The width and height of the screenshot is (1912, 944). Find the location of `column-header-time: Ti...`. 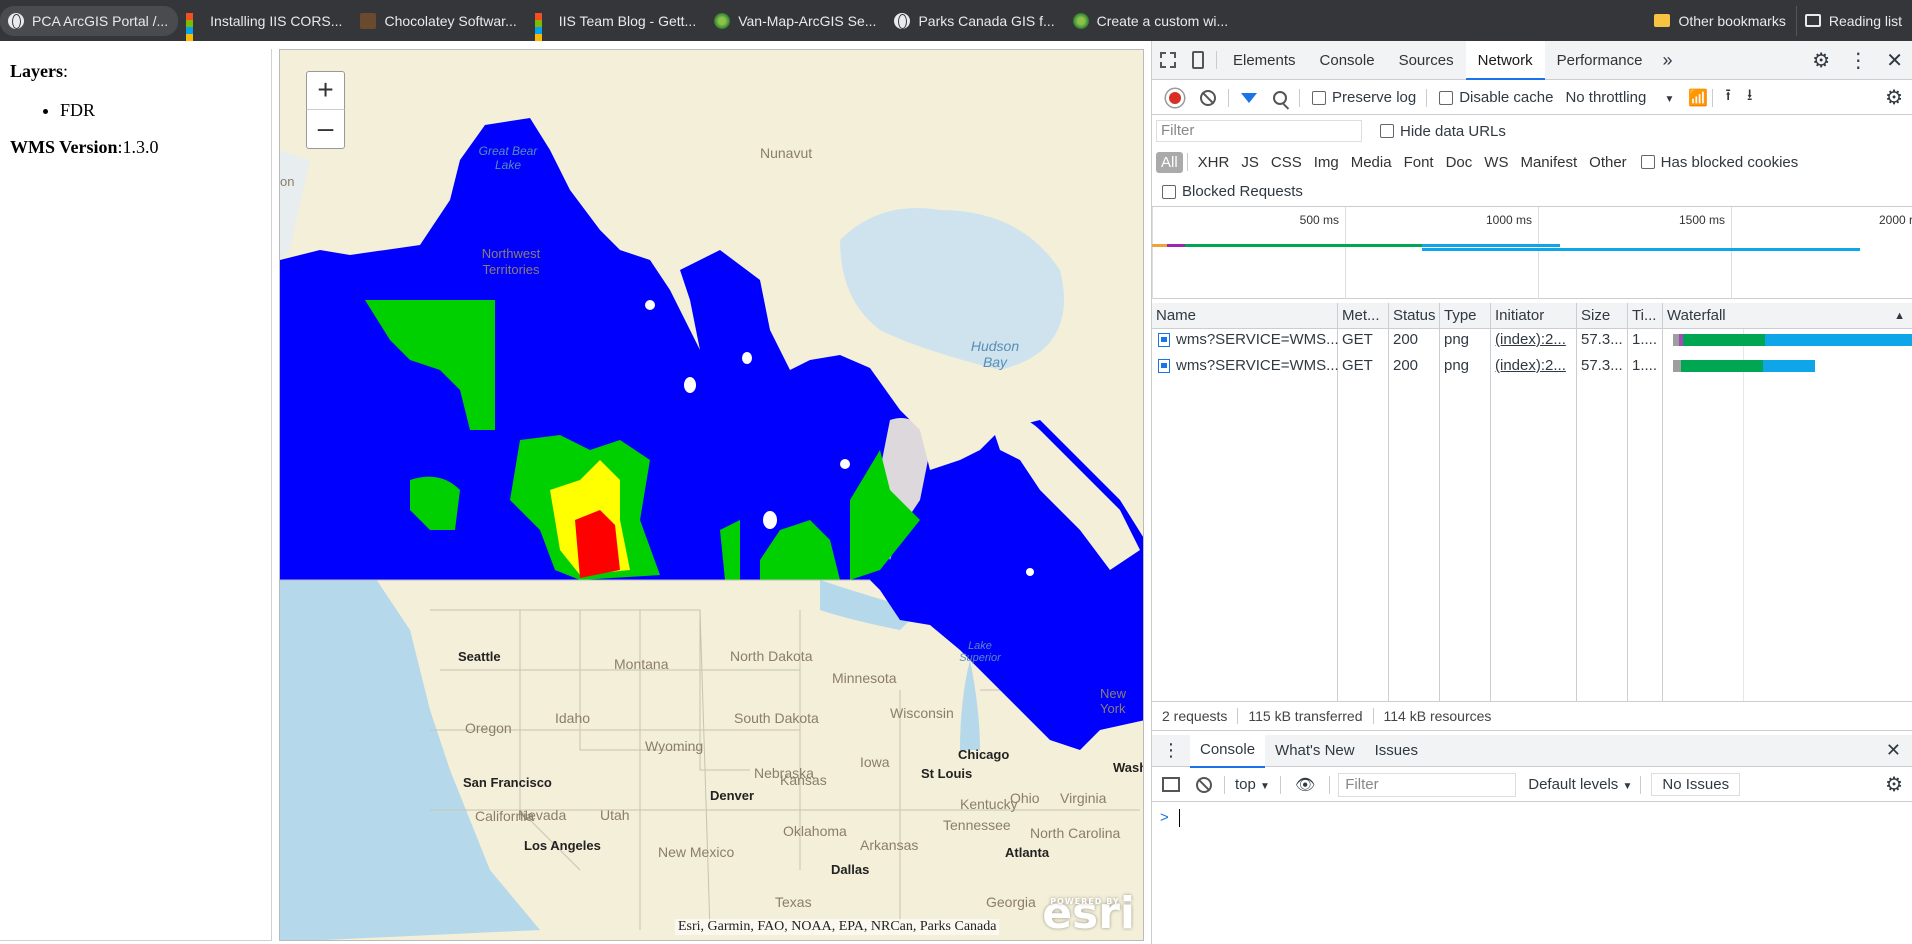

column-header-time: Ti... is located at coordinates (1645, 315).